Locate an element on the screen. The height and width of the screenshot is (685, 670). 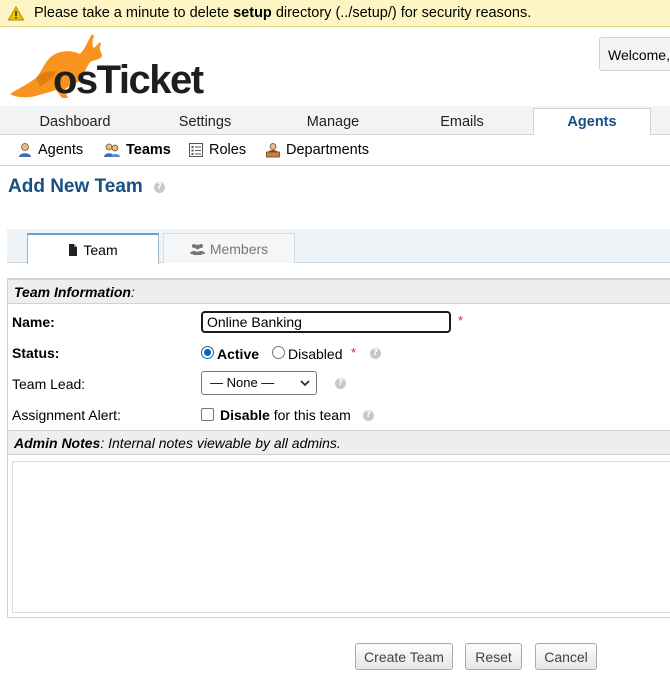
warning-icon is located at coordinates (16, 12).